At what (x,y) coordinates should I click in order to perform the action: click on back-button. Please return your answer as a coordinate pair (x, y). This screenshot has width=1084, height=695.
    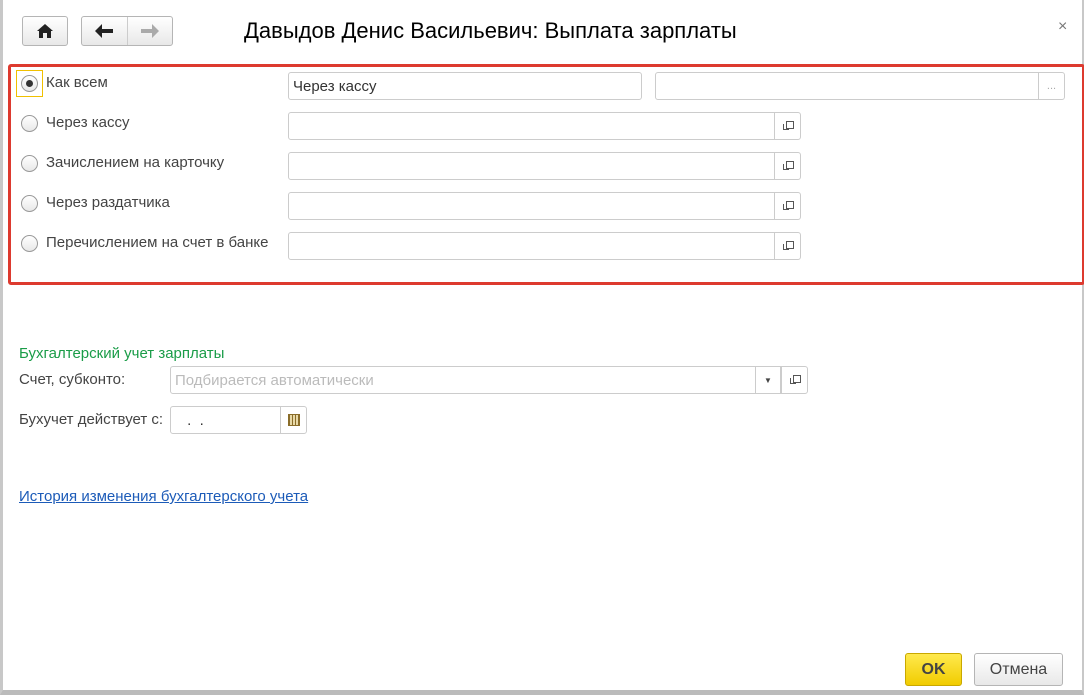
    Looking at the image, I should click on (105, 31).